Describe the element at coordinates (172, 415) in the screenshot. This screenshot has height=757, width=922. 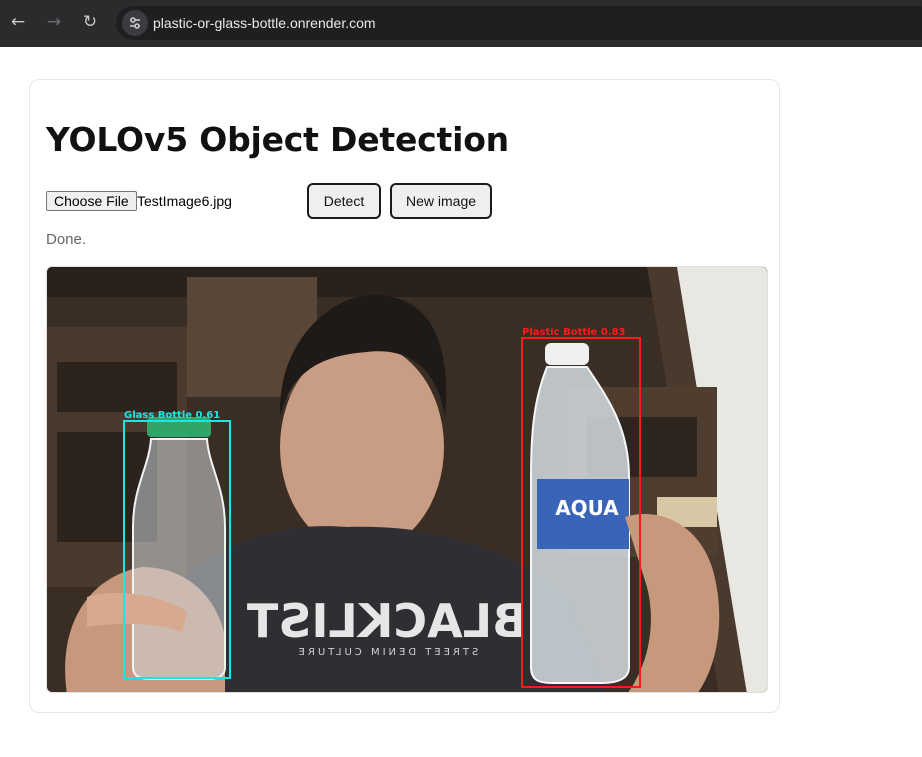
I see `svg-text: Glass Bottle 0.61` at that location.